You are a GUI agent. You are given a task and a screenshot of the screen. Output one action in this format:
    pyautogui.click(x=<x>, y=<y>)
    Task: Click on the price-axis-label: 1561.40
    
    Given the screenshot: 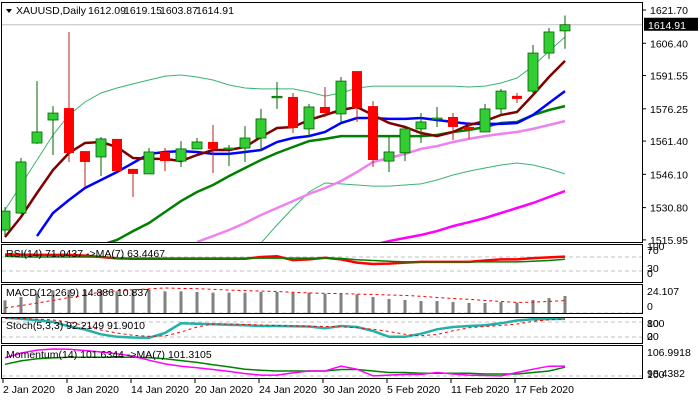 What is the action you would take?
    pyautogui.click(x=669, y=142)
    